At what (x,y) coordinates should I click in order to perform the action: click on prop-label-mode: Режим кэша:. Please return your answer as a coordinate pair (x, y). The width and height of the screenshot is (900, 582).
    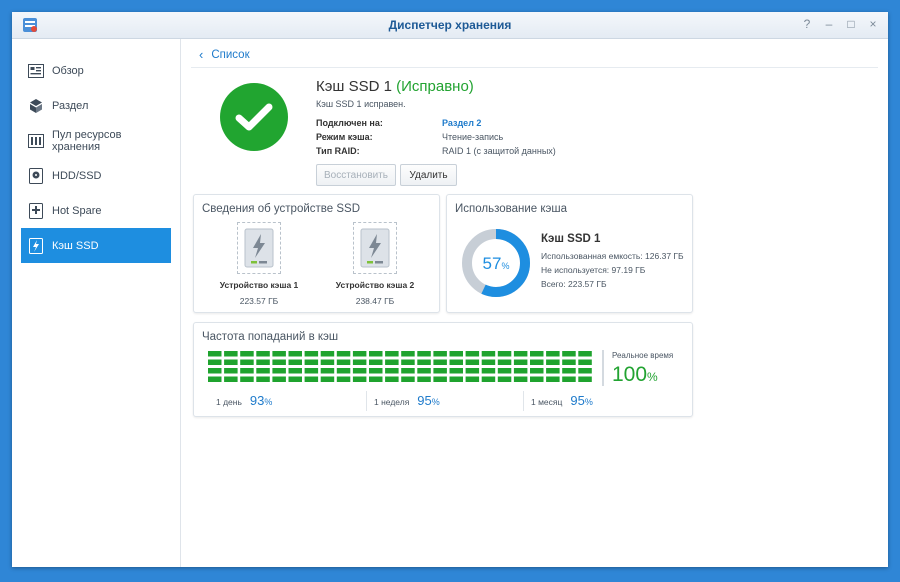
    Looking at the image, I should click on (344, 137).